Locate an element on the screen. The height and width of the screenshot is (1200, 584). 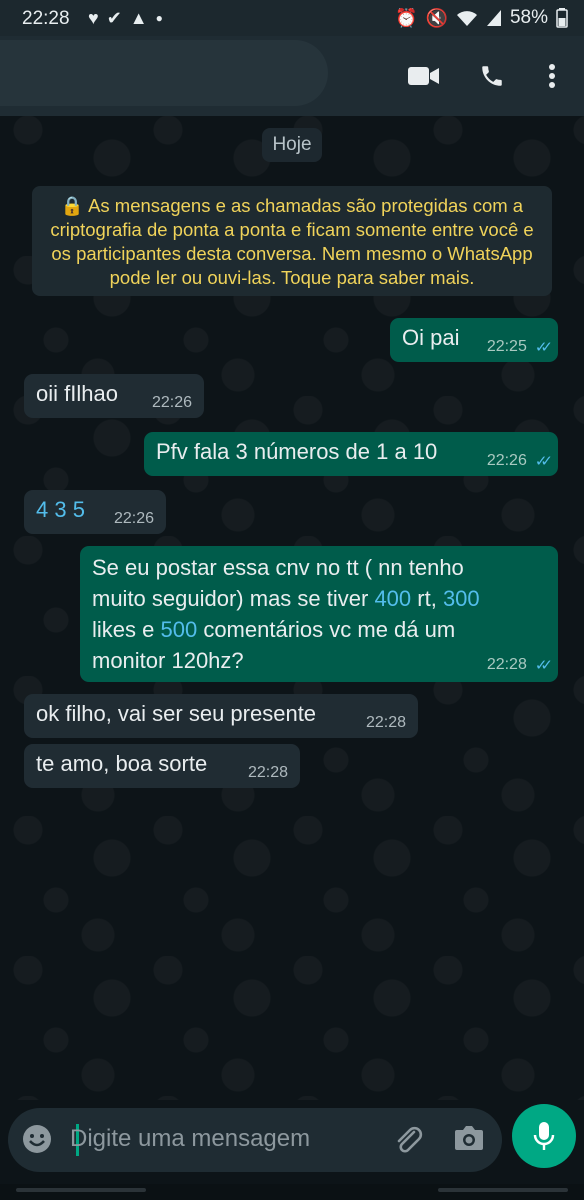
wifi-icon is located at coordinates (466, 18).